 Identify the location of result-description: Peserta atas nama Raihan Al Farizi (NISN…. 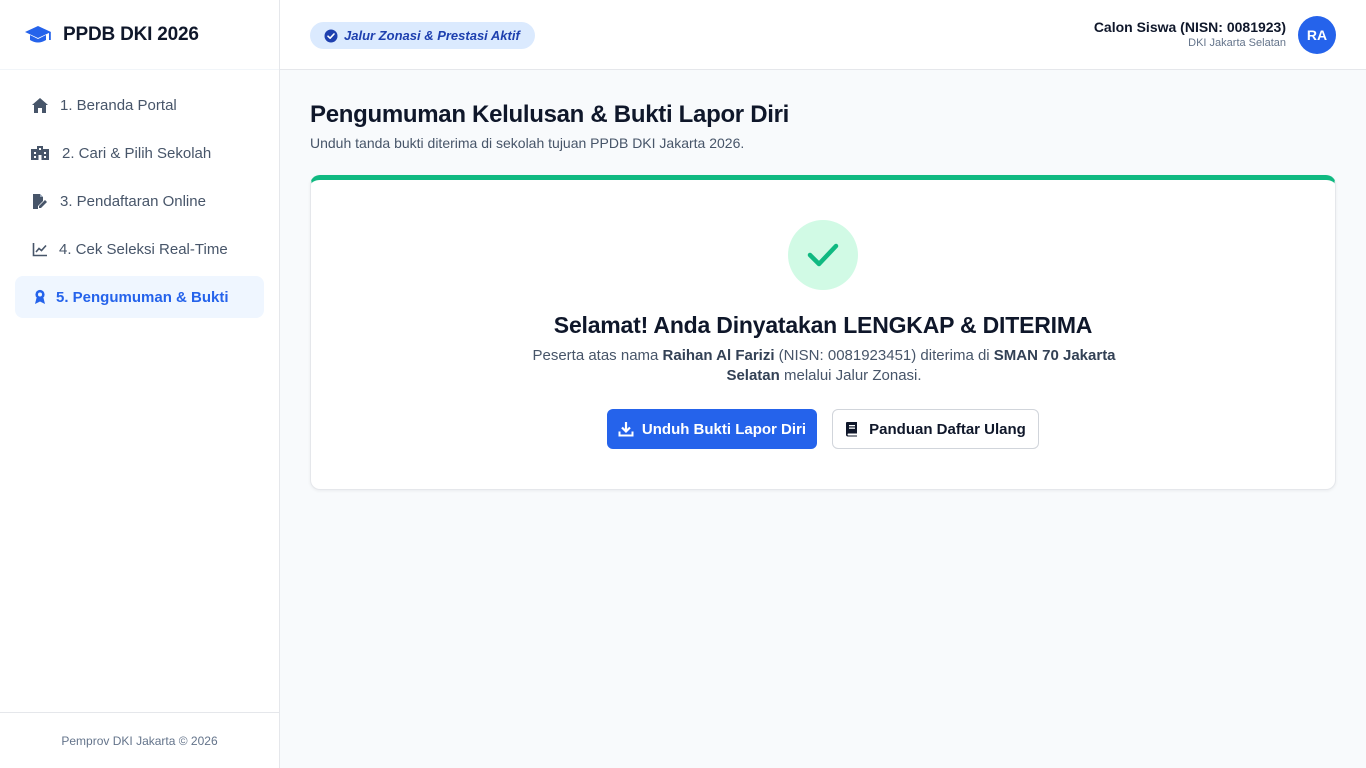
(824, 366).